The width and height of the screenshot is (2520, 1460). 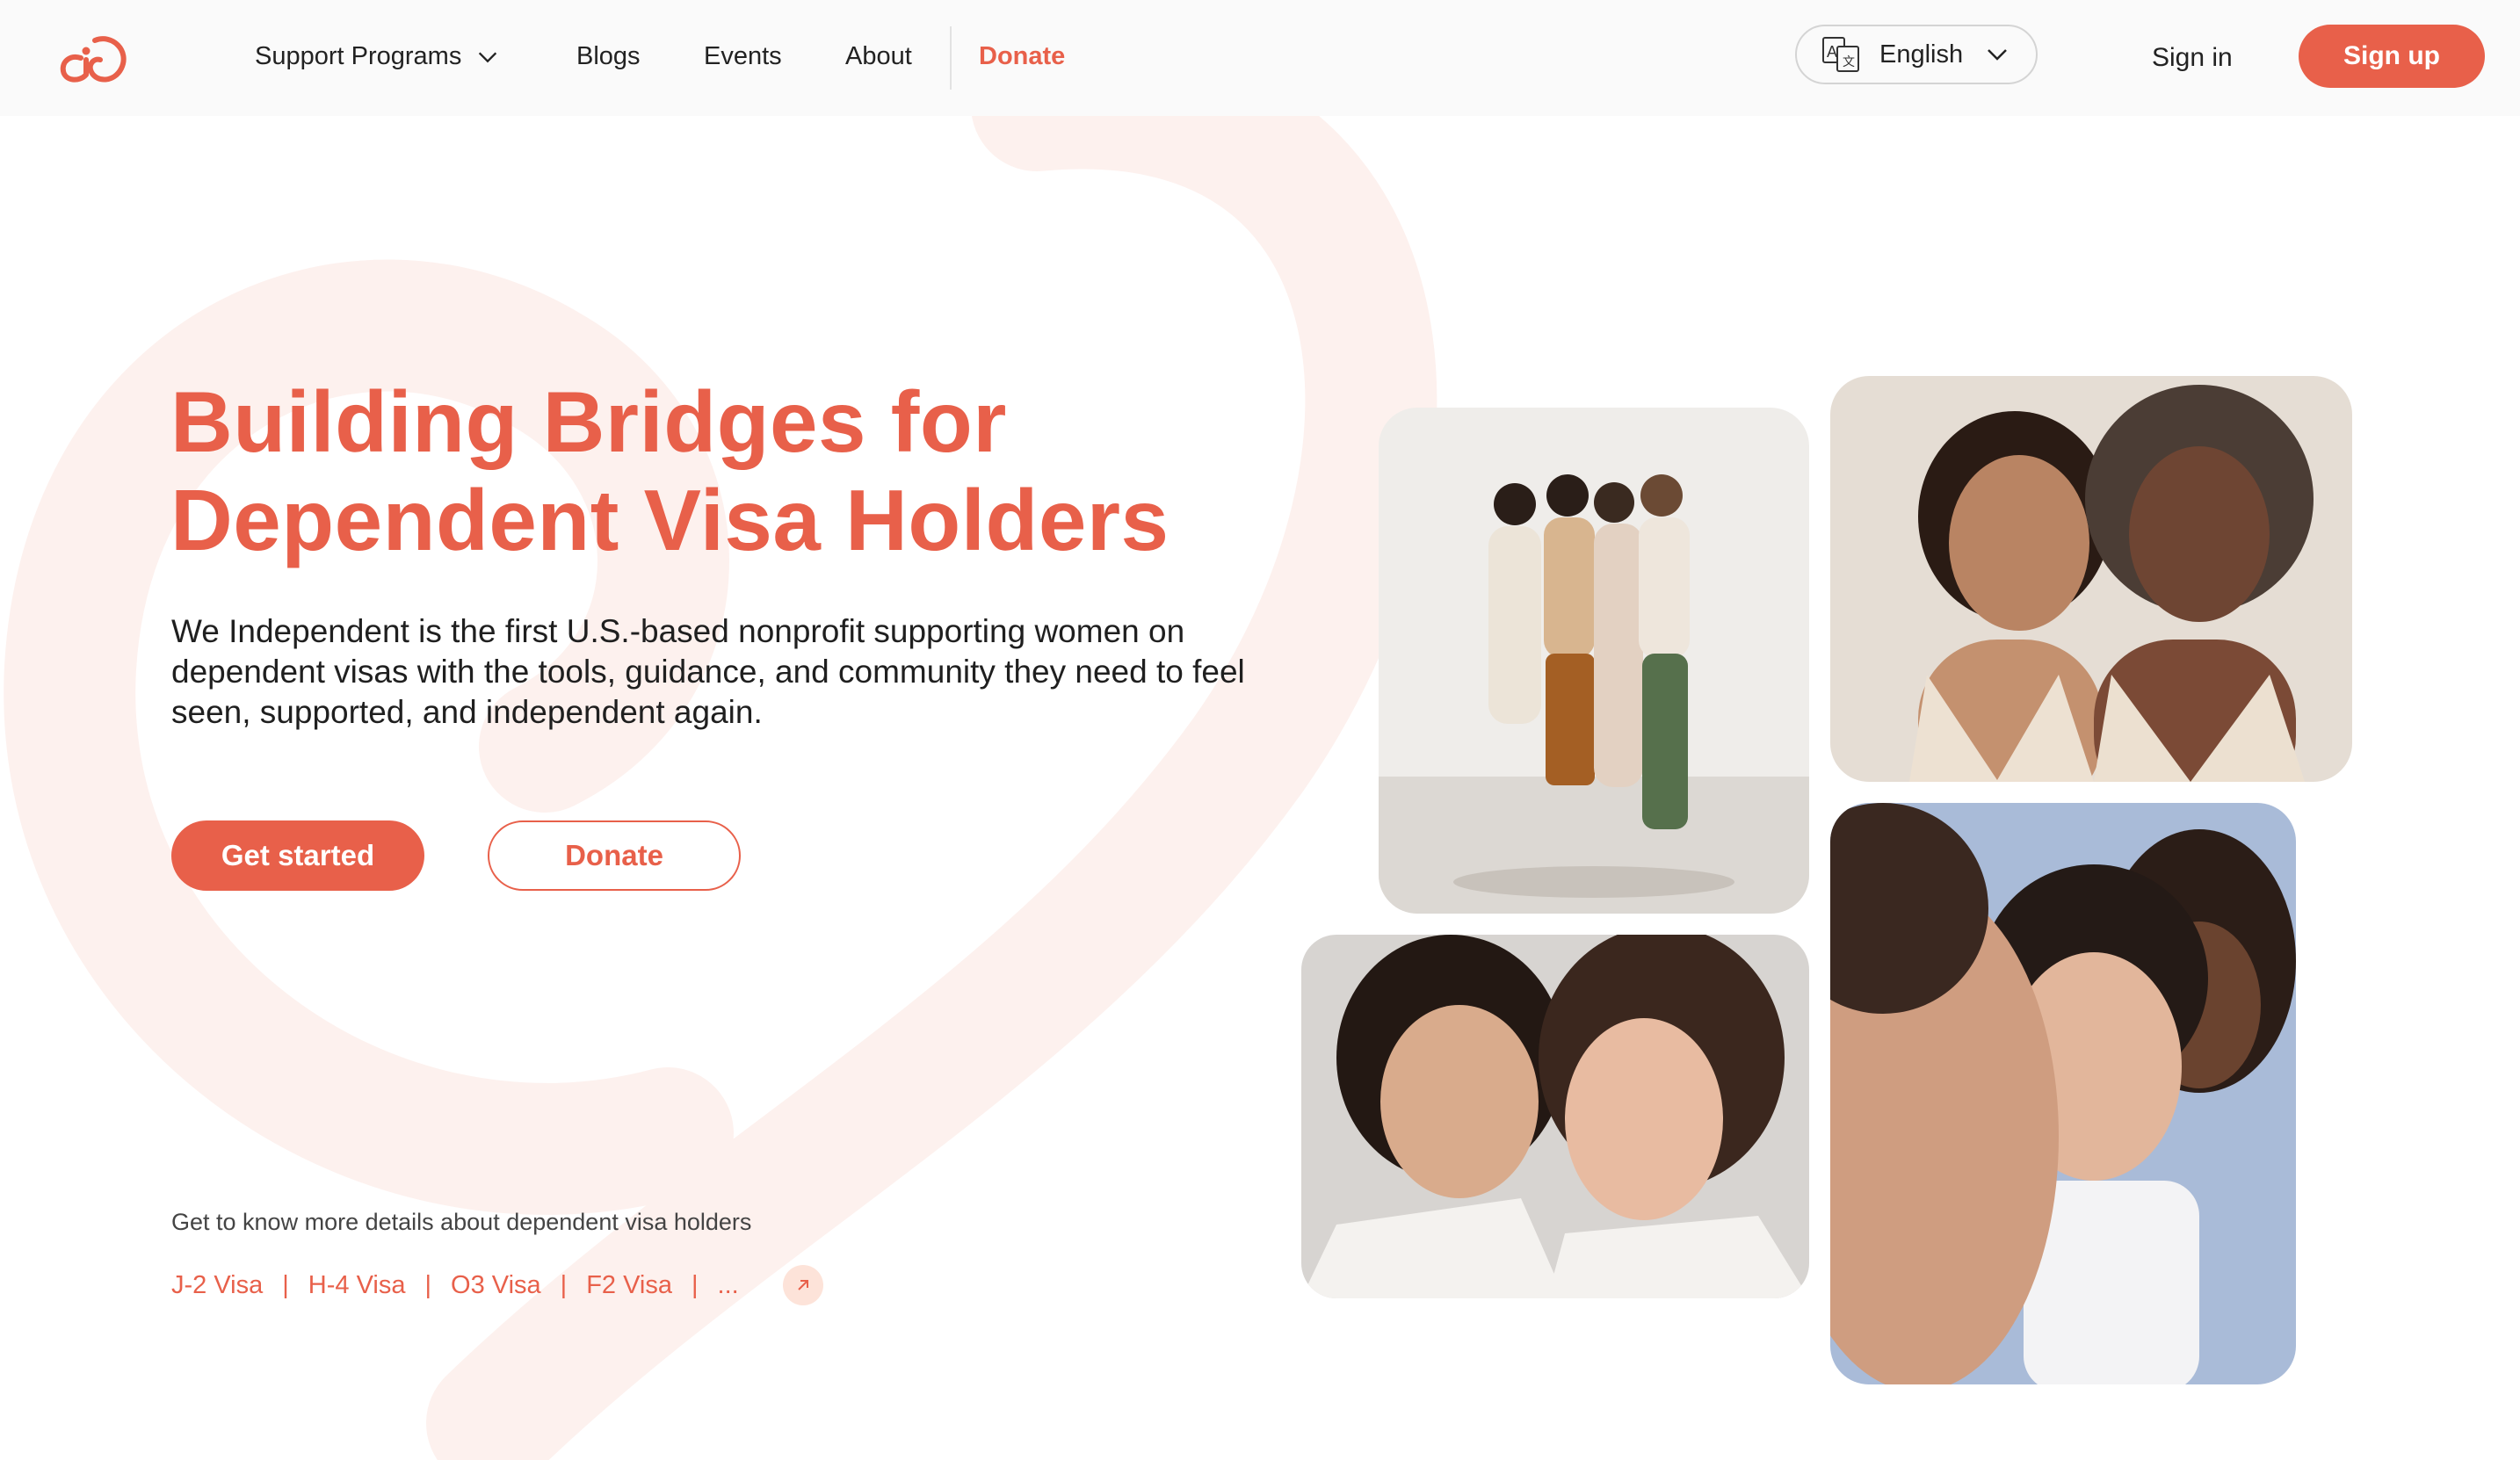 I want to click on hero-title-line1: Building Bridges for, so click(x=588, y=421).